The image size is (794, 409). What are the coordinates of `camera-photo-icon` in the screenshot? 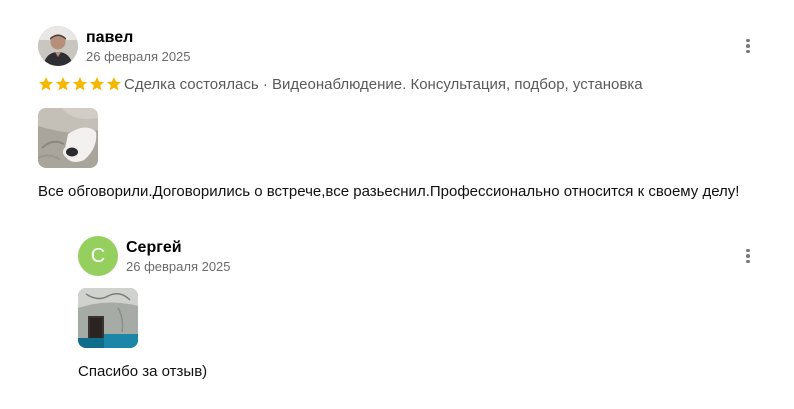 It's located at (68, 138).